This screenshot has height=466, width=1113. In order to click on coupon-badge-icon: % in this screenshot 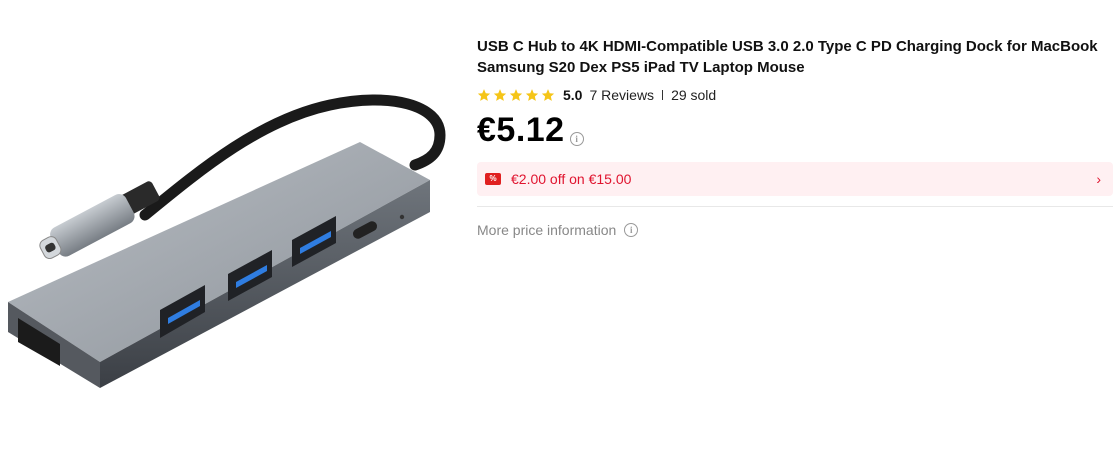, I will do `click(493, 179)`.